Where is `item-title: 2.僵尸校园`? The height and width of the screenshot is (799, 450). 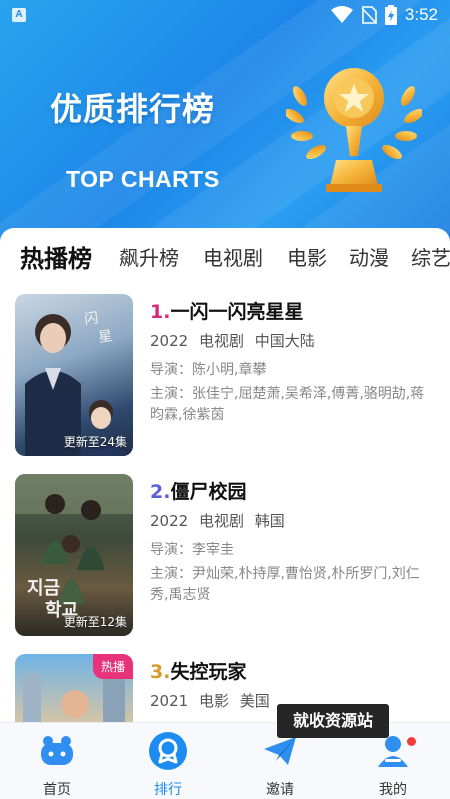 item-title: 2.僵尸校园 is located at coordinates (198, 490).